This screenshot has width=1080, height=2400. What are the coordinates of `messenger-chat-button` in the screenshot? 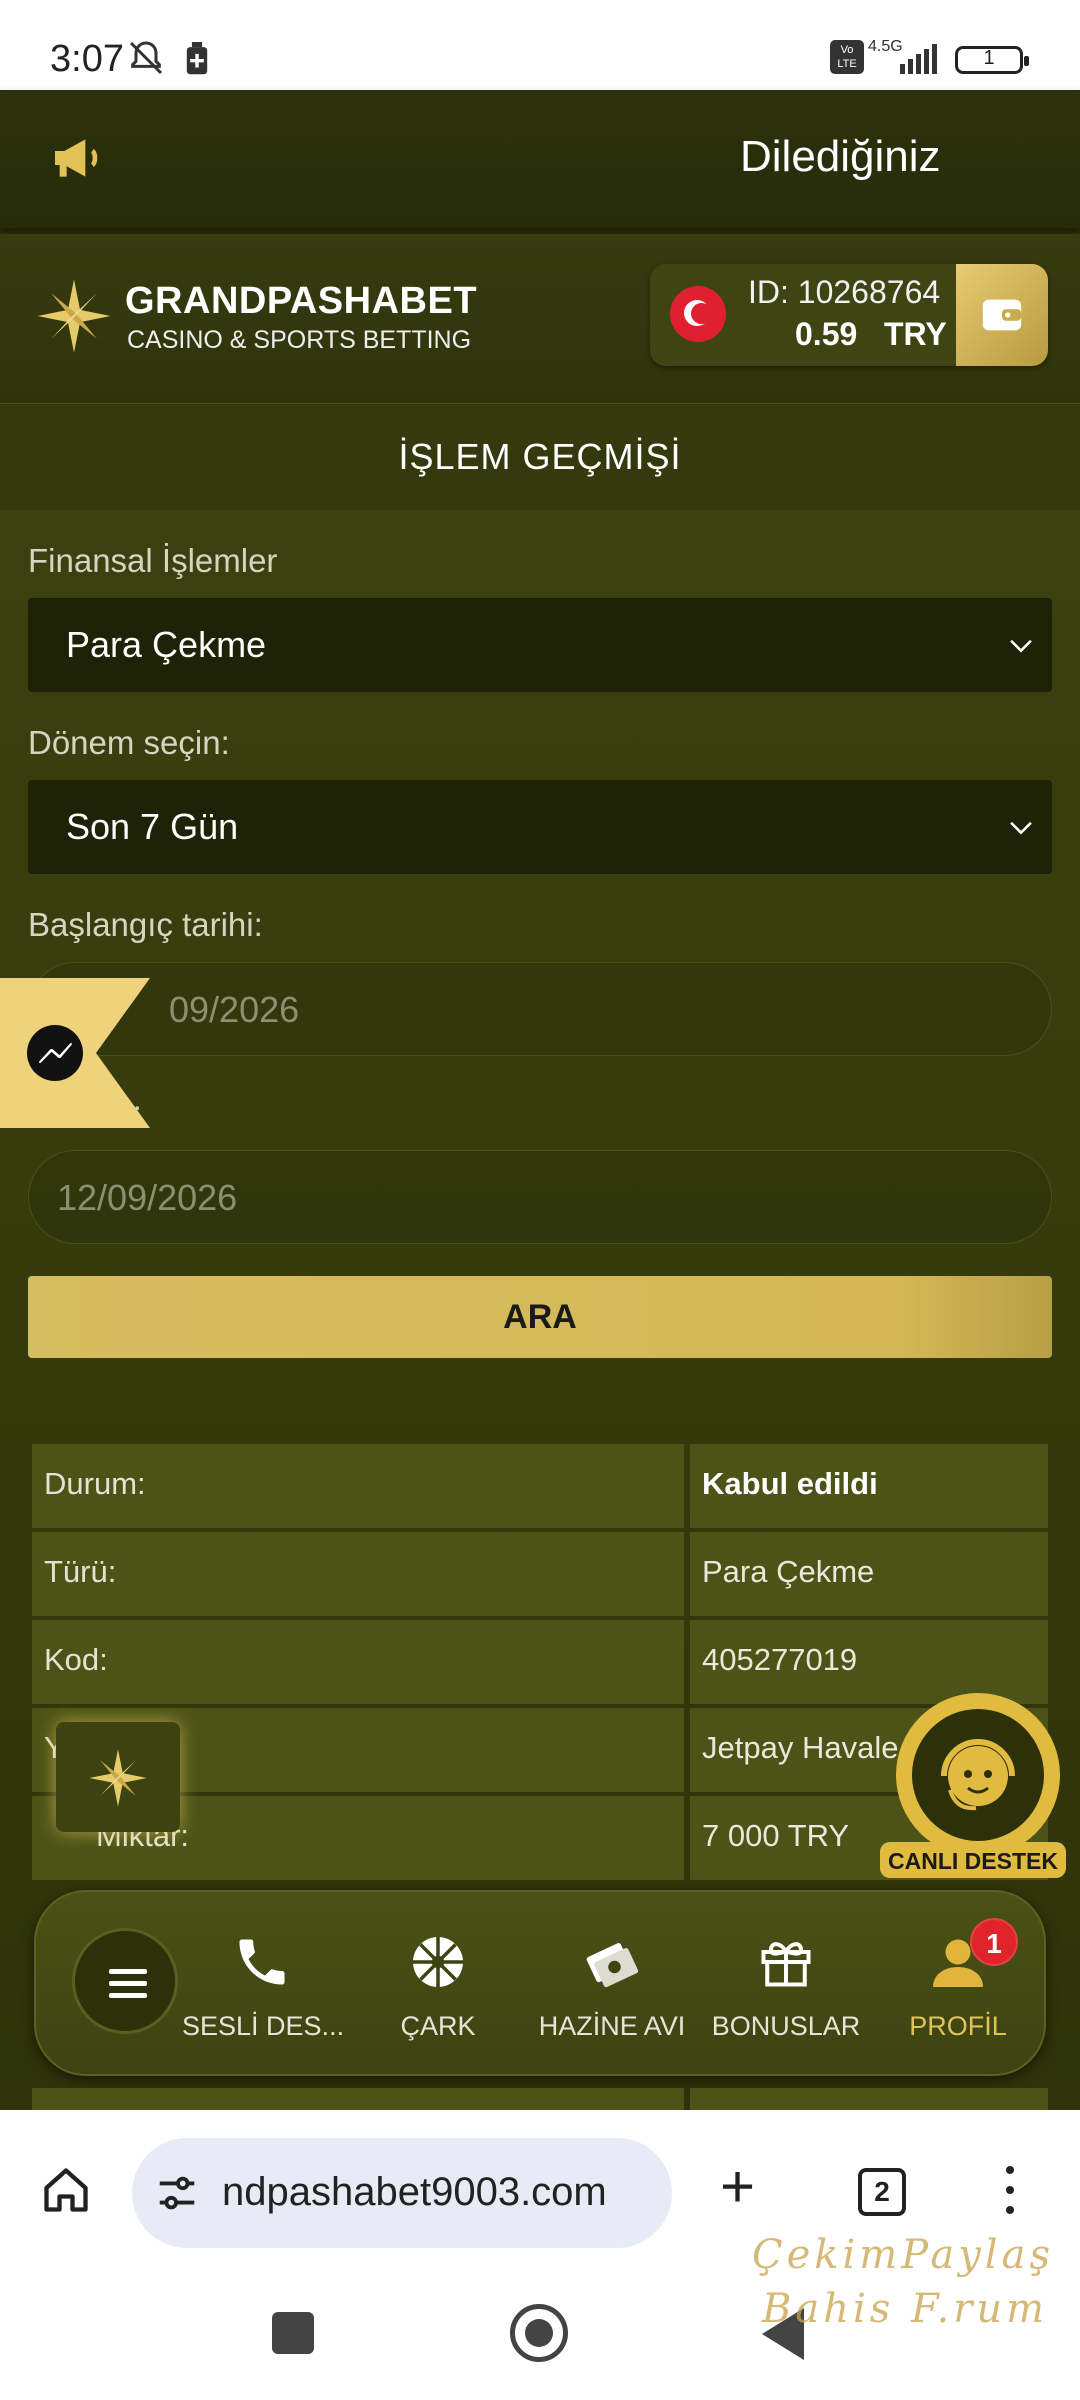 It's located at (75, 1053).